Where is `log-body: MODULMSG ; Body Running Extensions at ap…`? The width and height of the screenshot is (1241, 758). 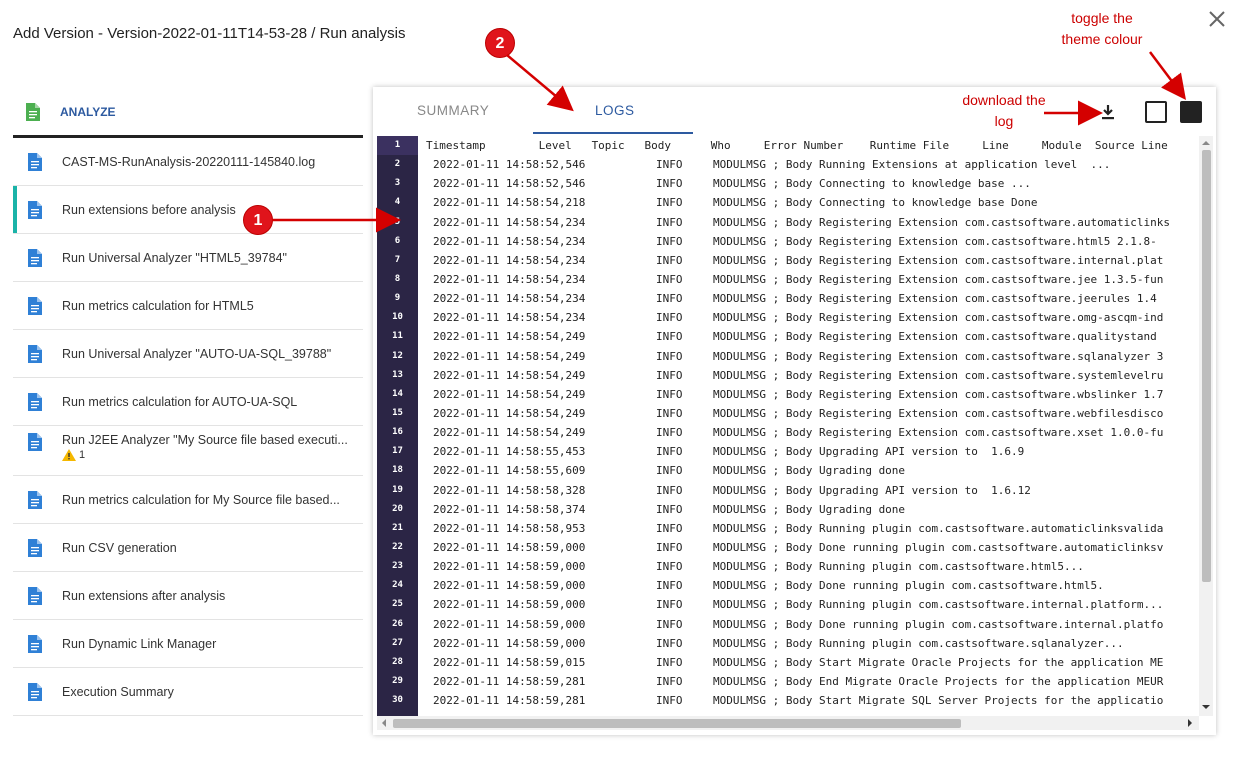 log-body: MODULMSG ; Body Running Extensions at ap… is located at coordinates (912, 165).